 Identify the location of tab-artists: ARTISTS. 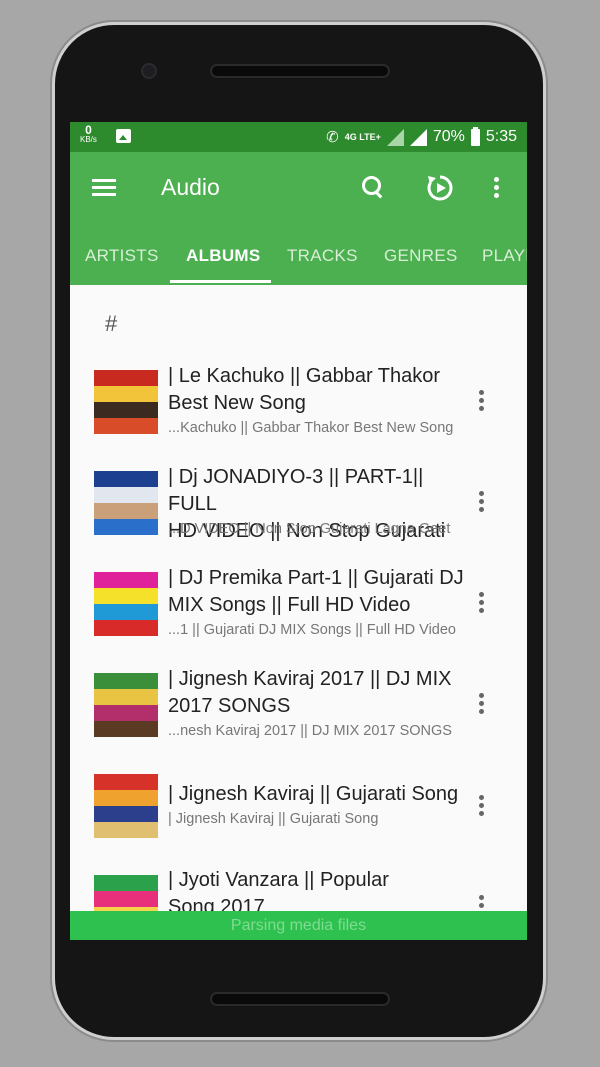
(122, 256).